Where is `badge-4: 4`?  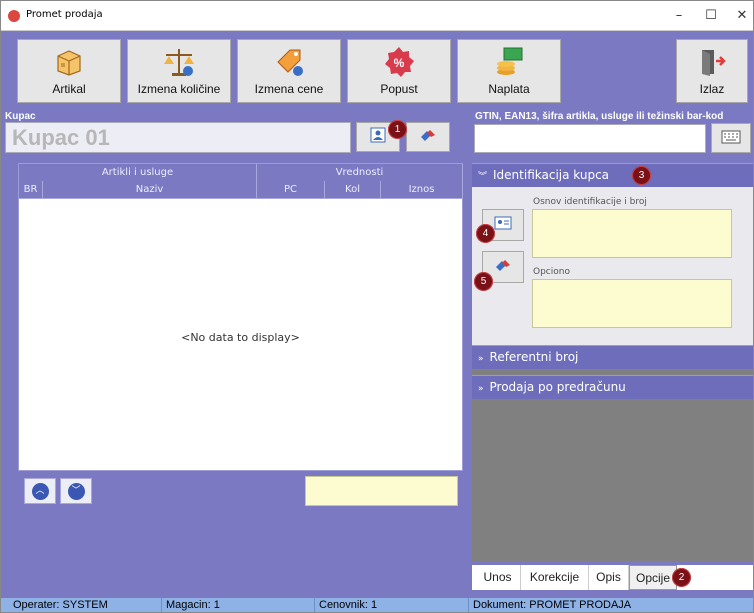 badge-4: 4 is located at coordinates (485, 233).